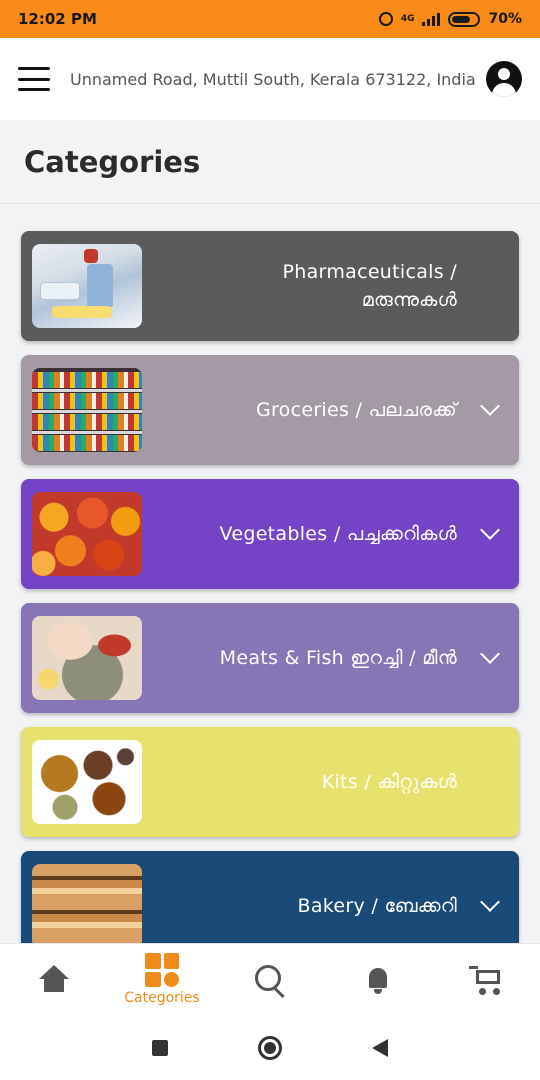 This screenshot has width=540, height=1080. I want to click on category-label: Meats & Fish ഇറച്ചി / മീൻ, so click(338, 658).